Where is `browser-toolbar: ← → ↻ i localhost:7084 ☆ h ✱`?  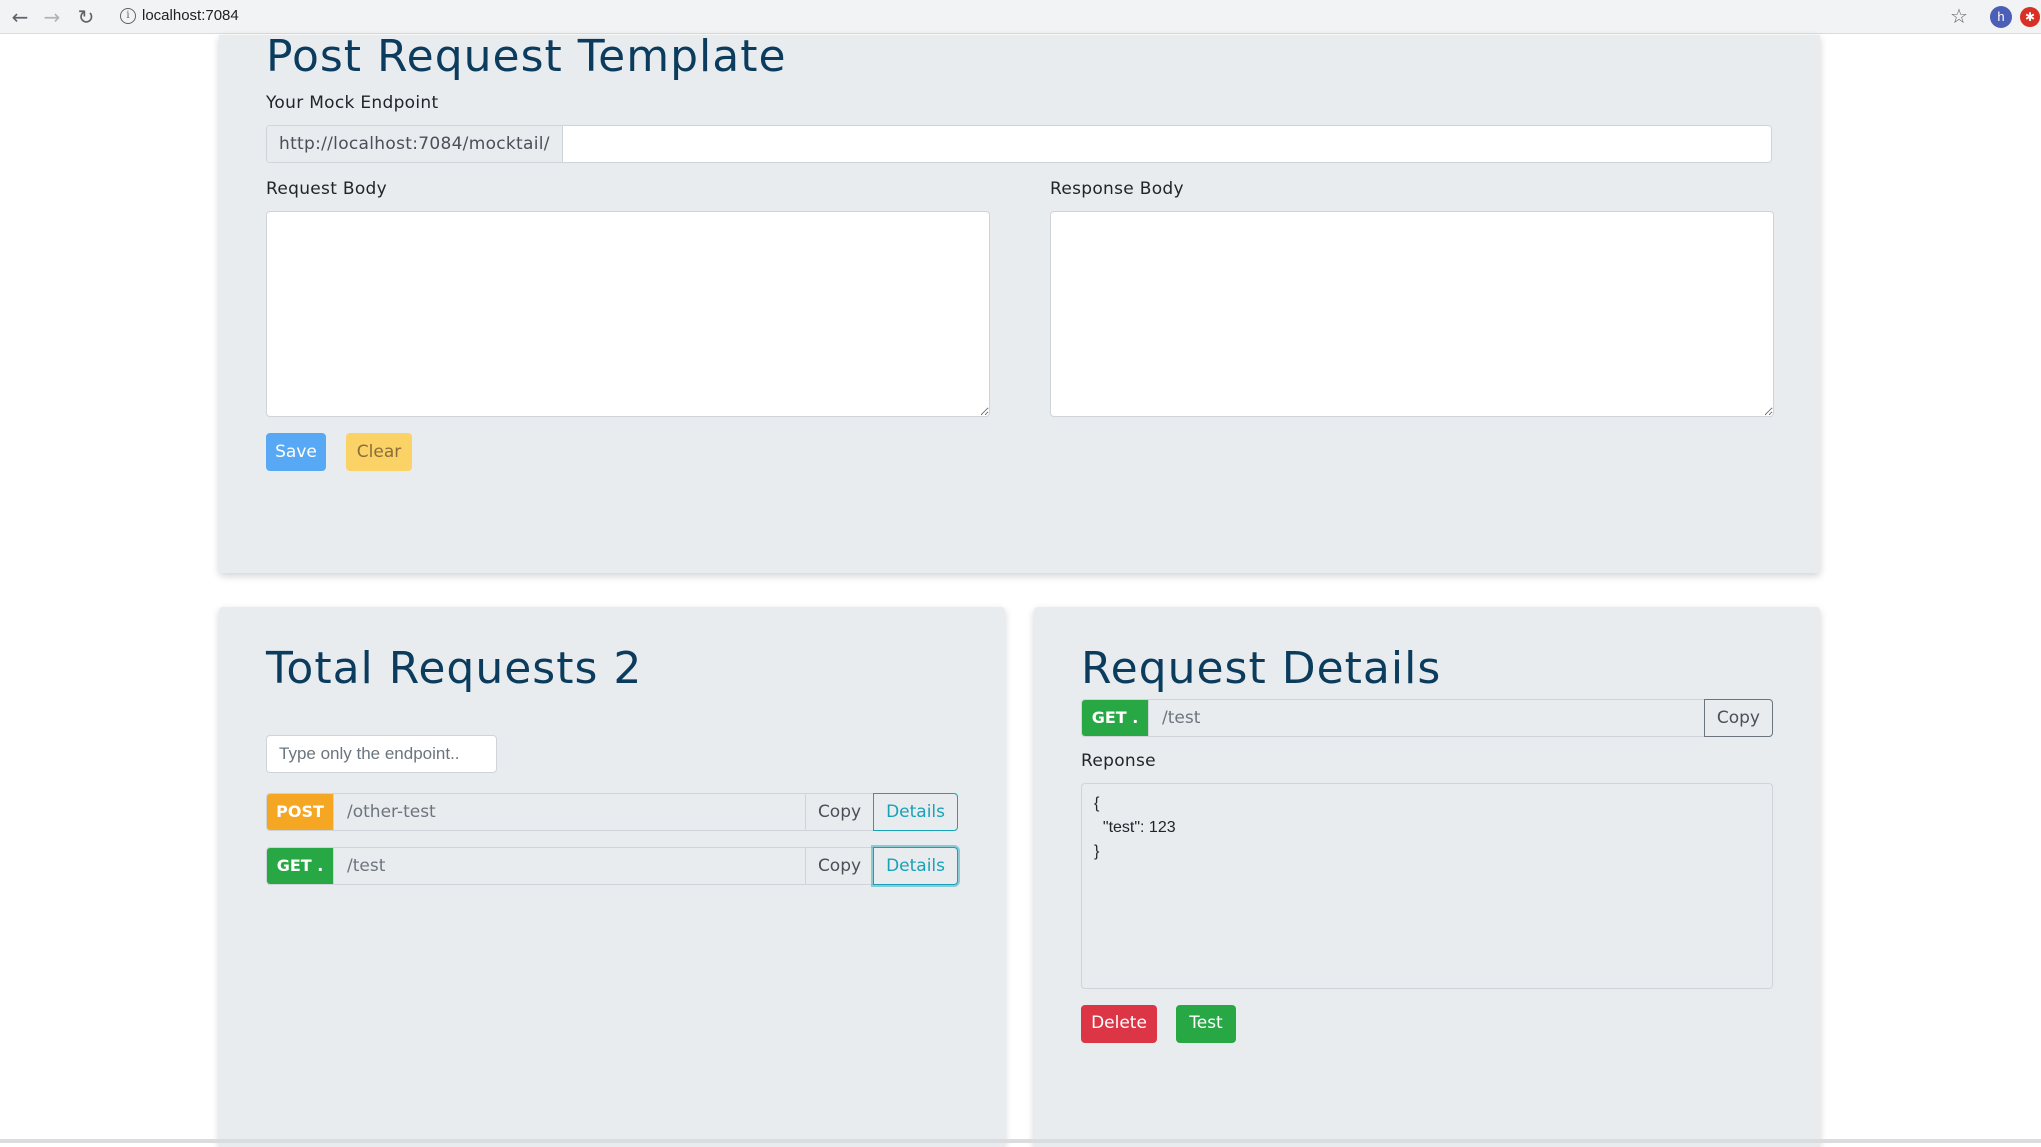 browser-toolbar: ← → ↻ i localhost:7084 ☆ h ✱ is located at coordinates (1020, 17).